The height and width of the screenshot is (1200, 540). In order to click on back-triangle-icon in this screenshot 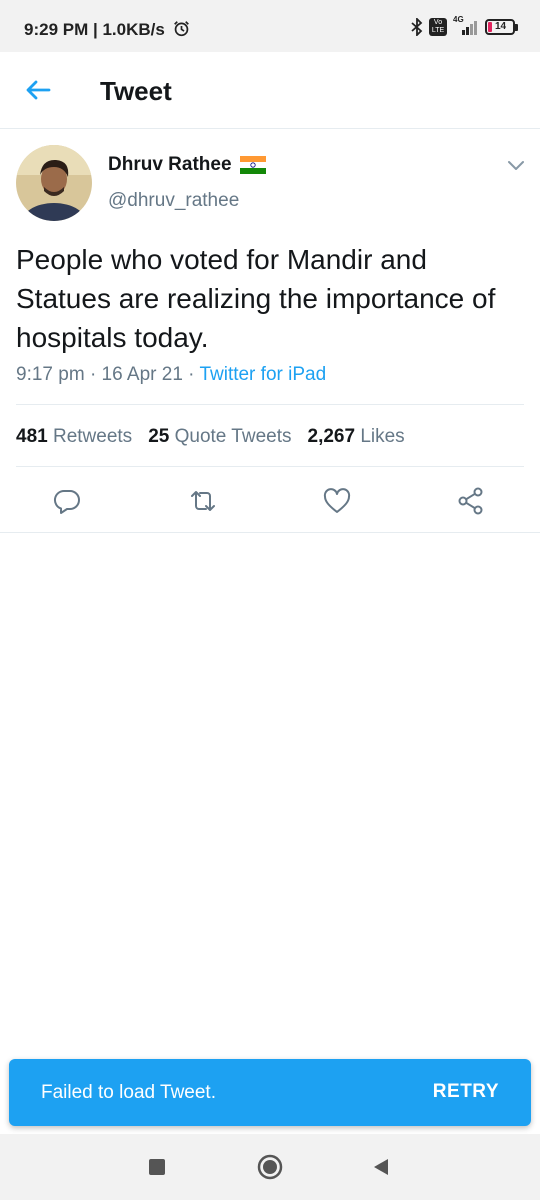, I will do `click(381, 1167)`.